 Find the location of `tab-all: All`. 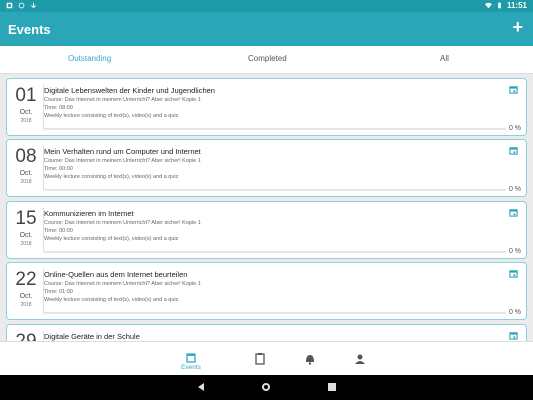

tab-all: All is located at coordinates (444, 58).